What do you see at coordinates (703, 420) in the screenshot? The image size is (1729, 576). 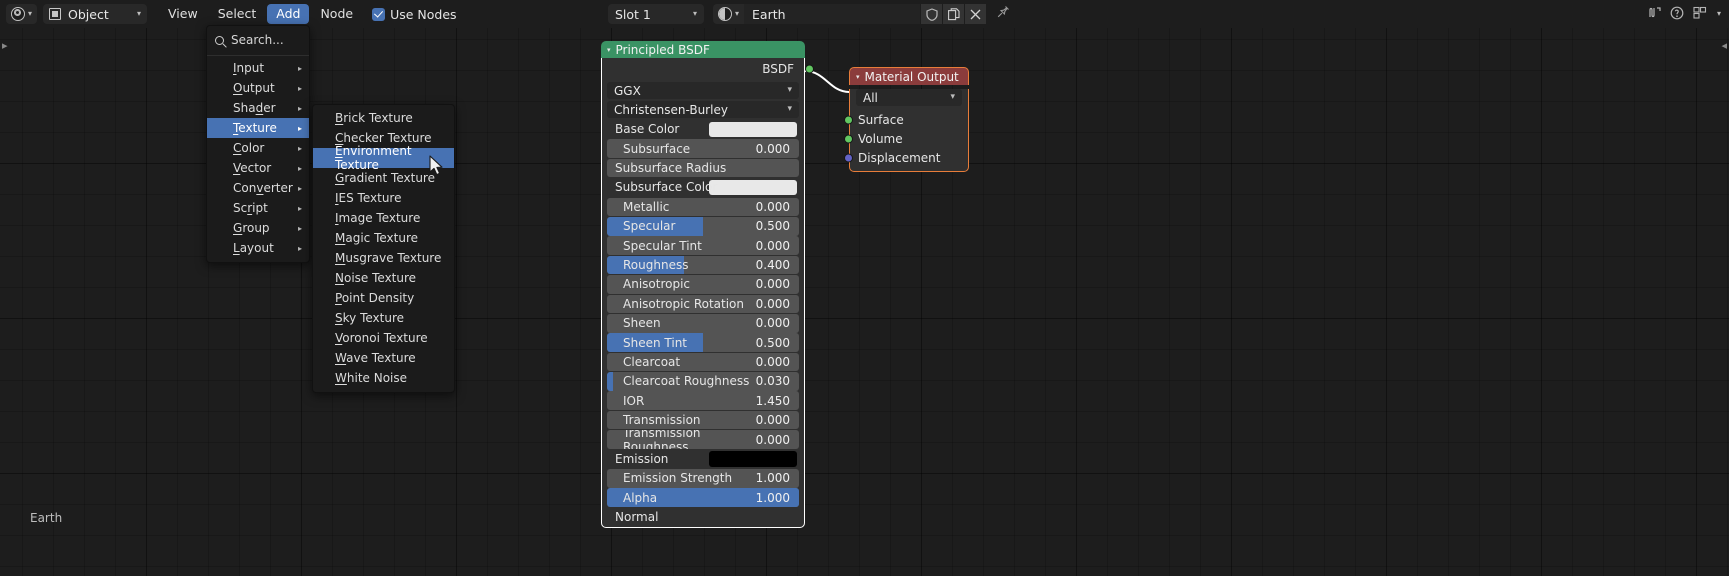 I see `node-property-transmission: Transmission 0.000` at bounding box center [703, 420].